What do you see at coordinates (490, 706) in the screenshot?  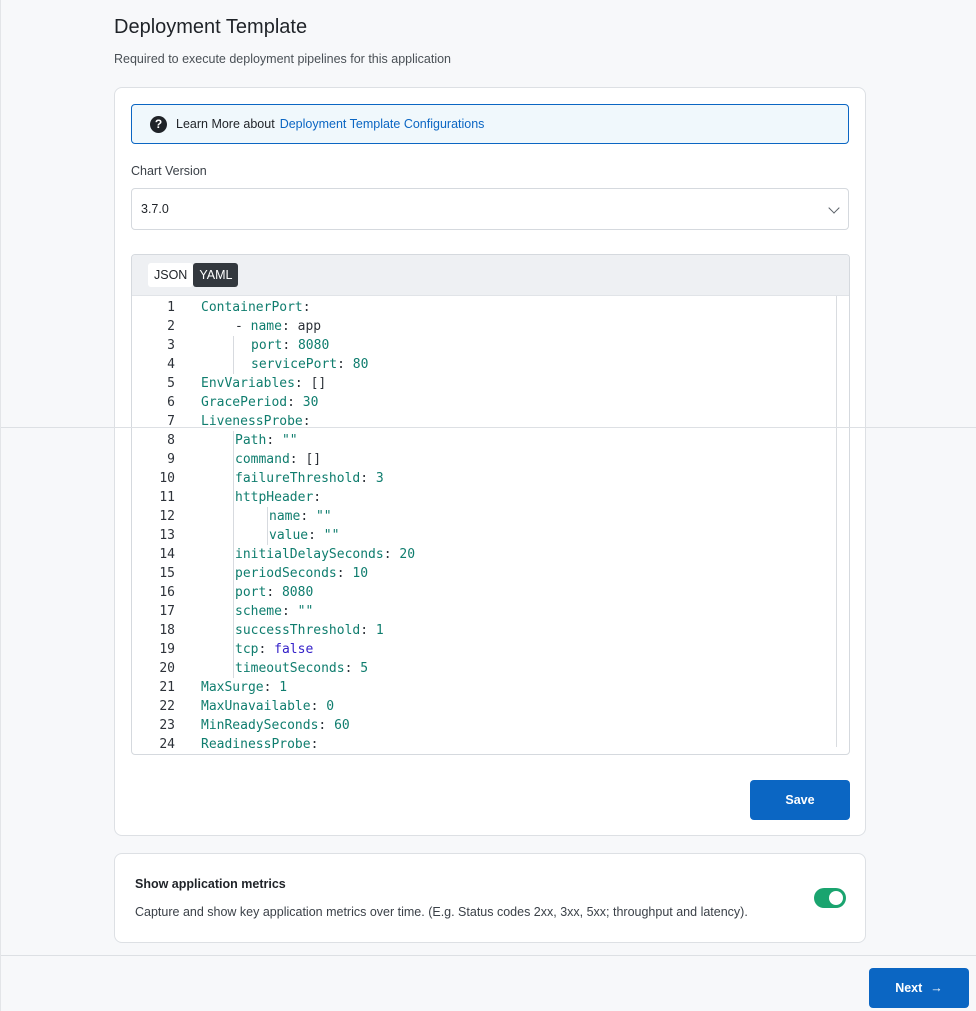 I see `code-line: 22 MaxUnavailable: 0` at bounding box center [490, 706].